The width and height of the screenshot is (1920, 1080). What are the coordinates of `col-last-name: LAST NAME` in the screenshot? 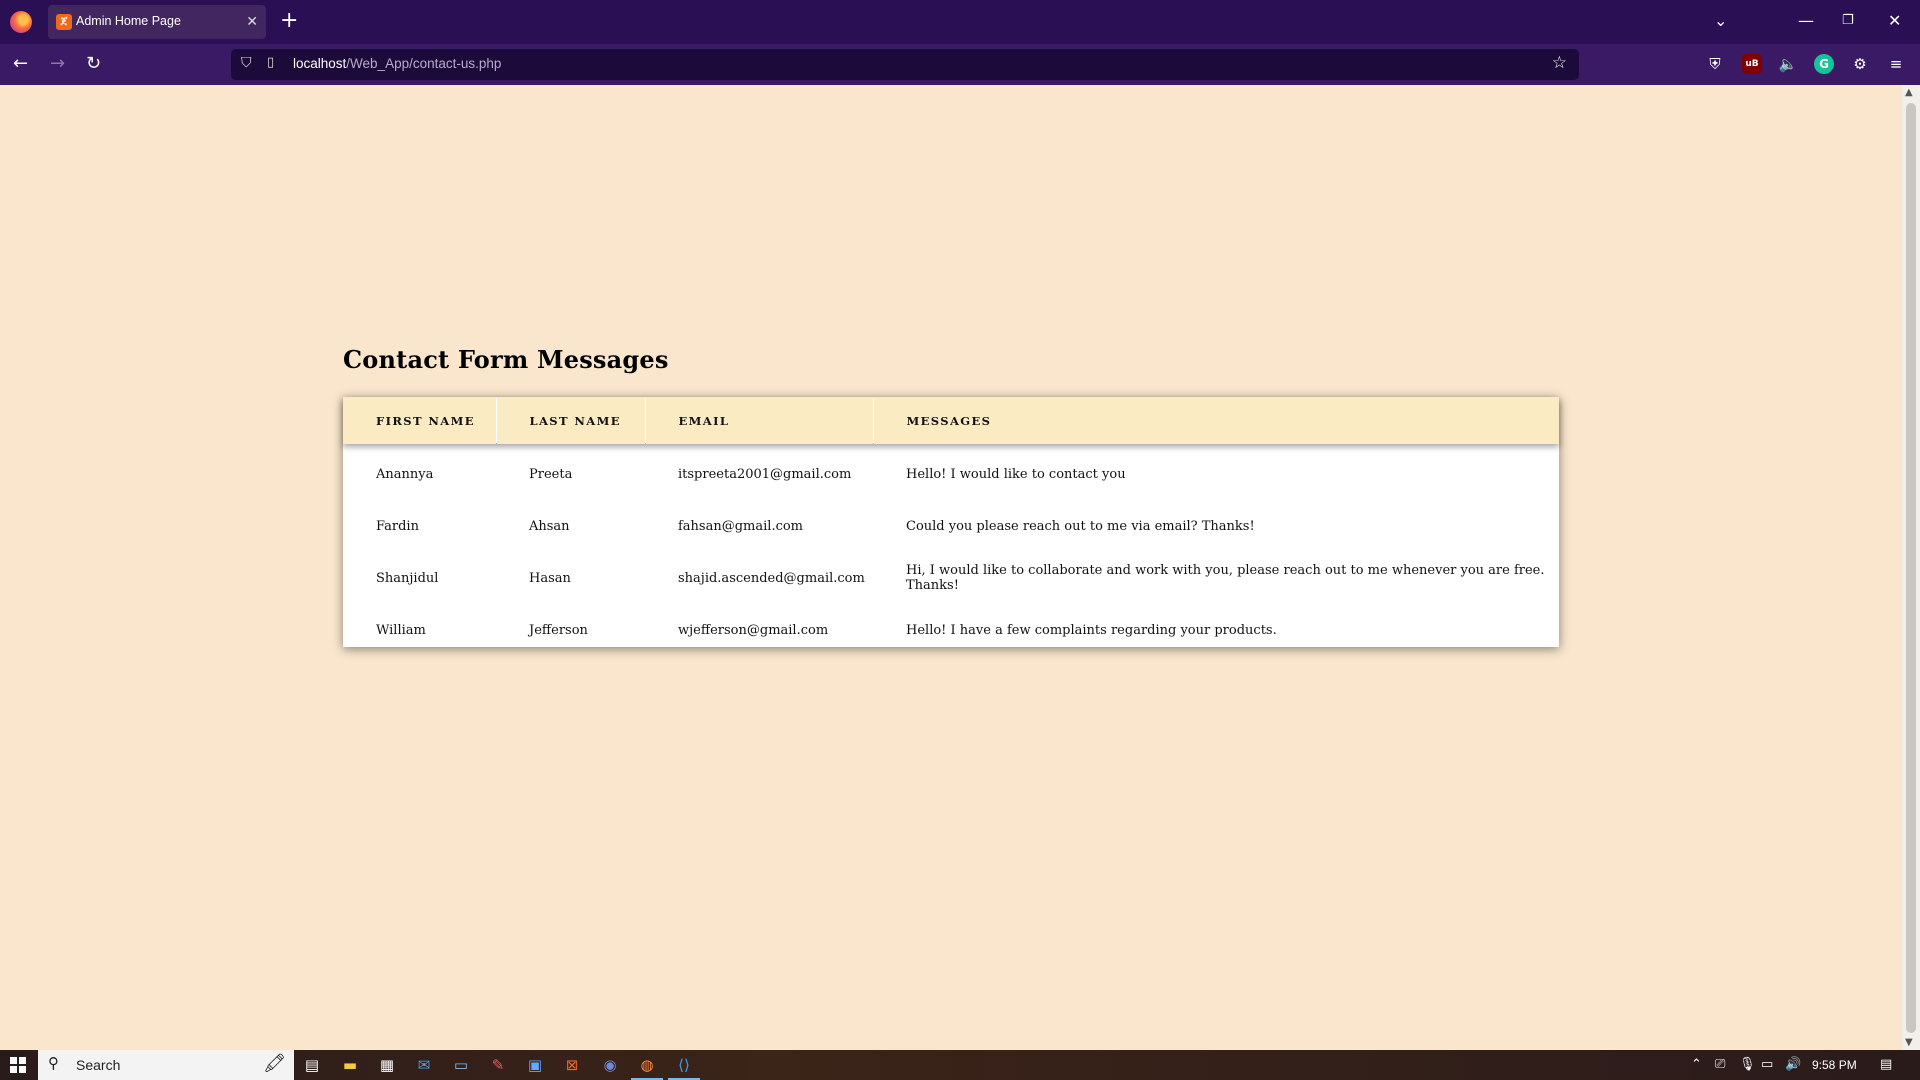 It's located at (570, 420).